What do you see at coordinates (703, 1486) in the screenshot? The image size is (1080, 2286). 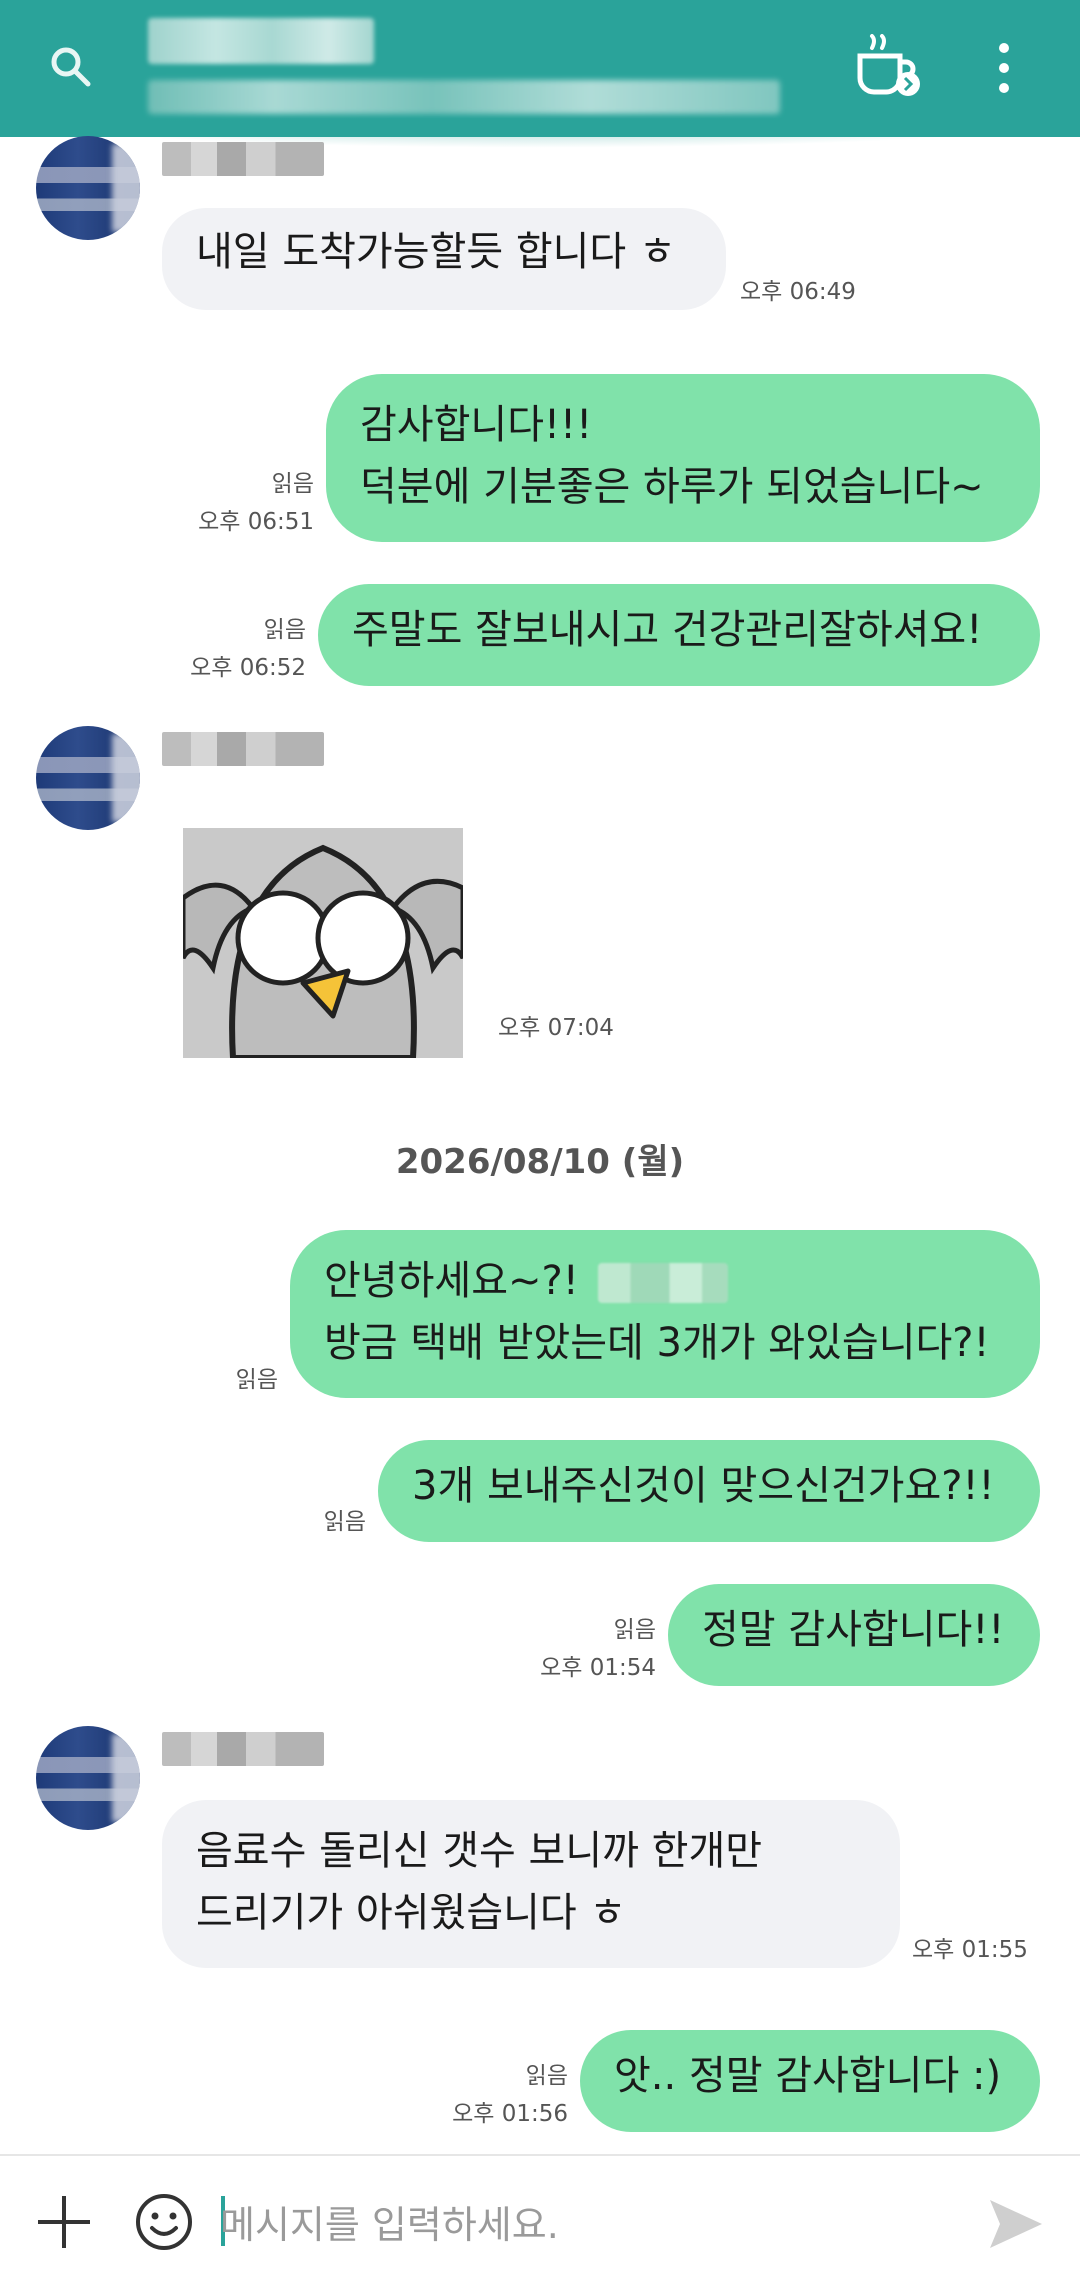 I see `message-text: 3개 보내주신것이 맞으신건가요?!!` at bounding box center [703, 1486].